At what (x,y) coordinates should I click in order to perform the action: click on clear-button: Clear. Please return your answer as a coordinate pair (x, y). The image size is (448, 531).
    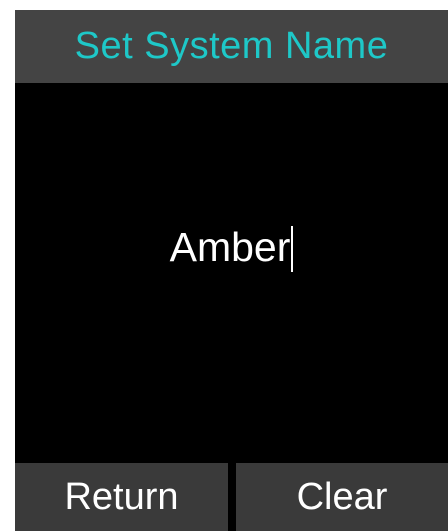
    Looking at the image, I should click on (342, 497).